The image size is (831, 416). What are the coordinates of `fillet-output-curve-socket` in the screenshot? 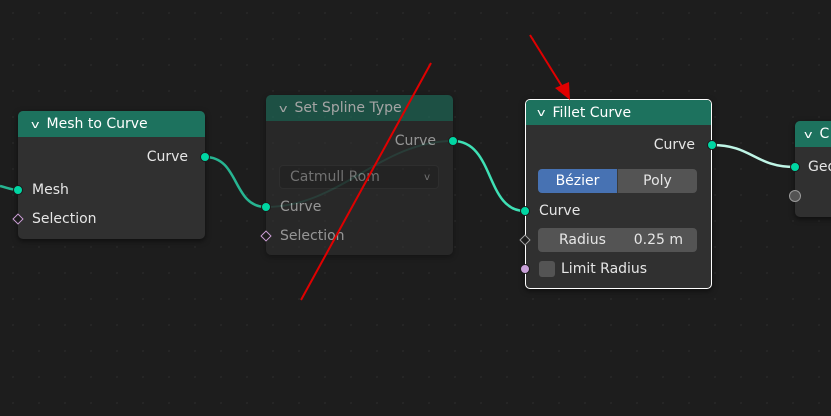 It's located at (712, 145).